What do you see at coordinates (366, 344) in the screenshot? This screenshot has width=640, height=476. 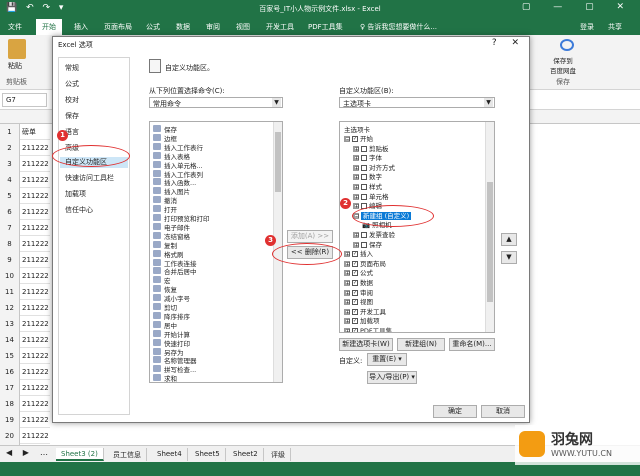 I see `new-tab-button: 新建选项卡(W)` at bounding box center [366, 344].